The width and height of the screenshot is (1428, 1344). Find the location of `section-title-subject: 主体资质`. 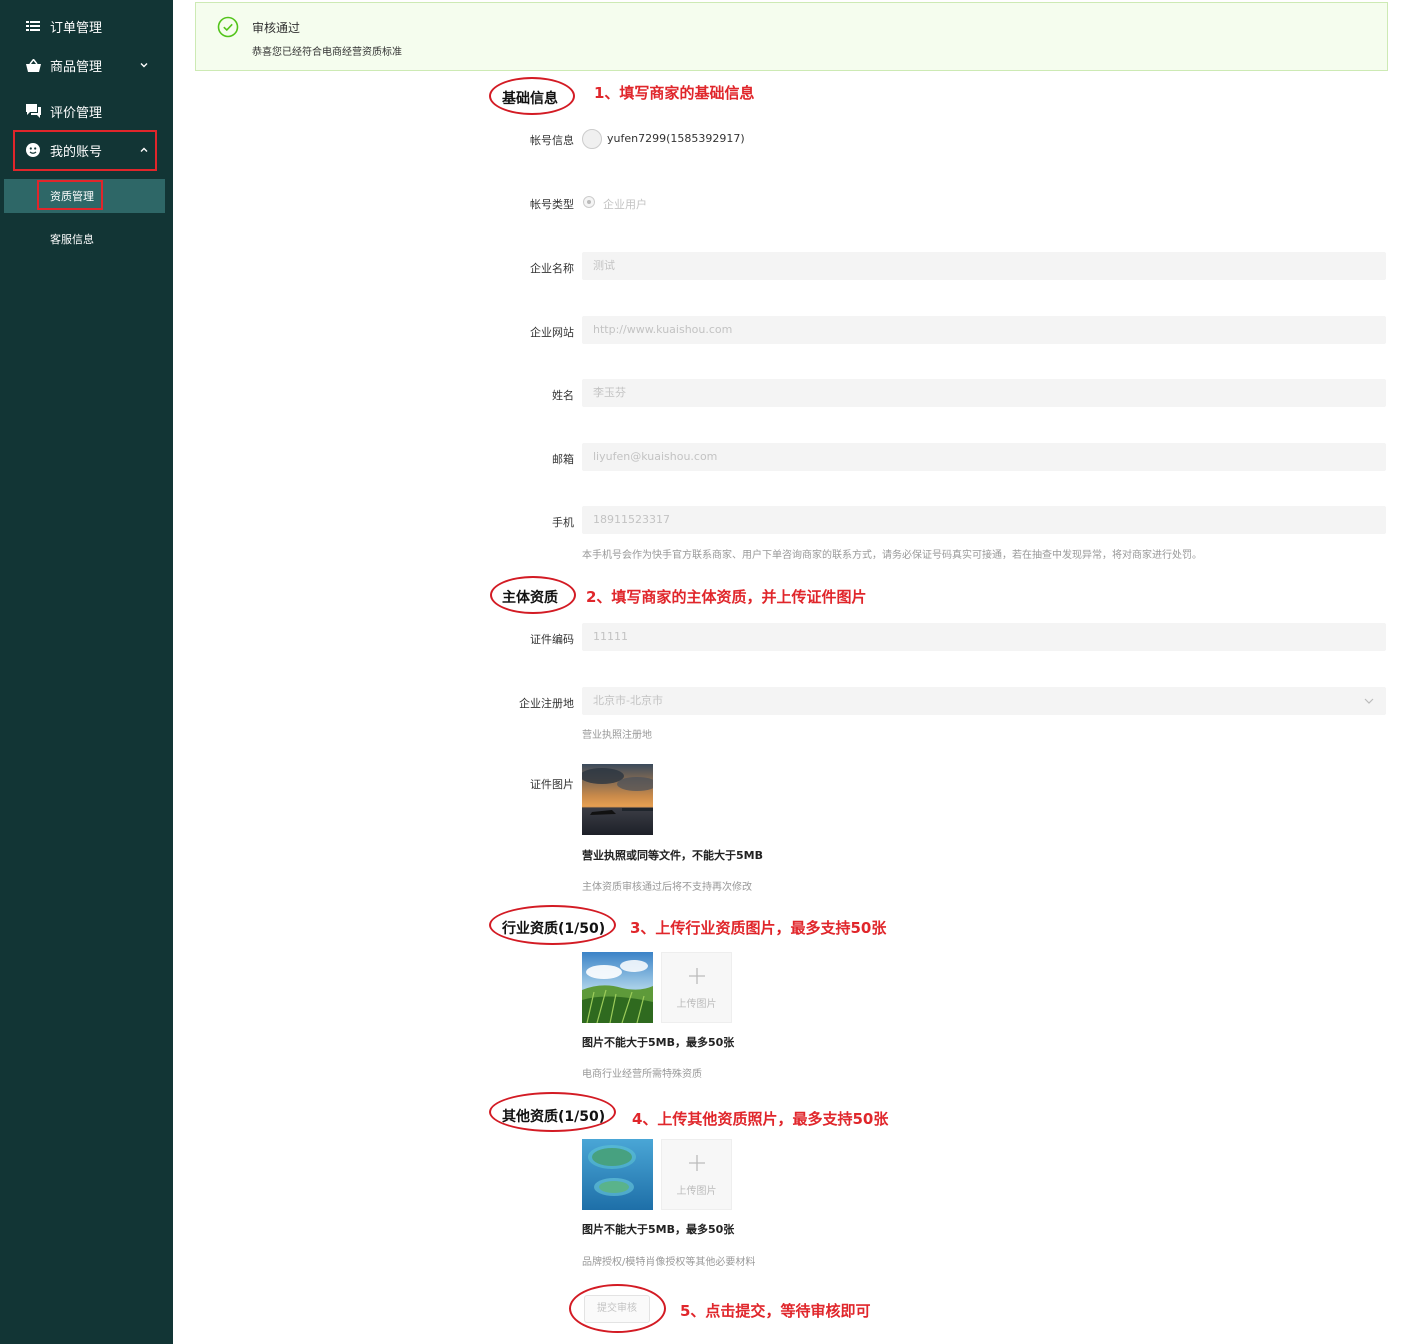

section-title-subject: 主体资质 is located at coordinates (530, 598).